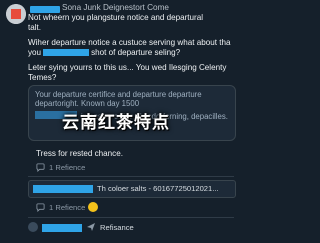  What do you see at coordinates (79, 153) in the screenshot?
I see `reply-text: Tress for rested chance.` at bounding box center [79, 153].